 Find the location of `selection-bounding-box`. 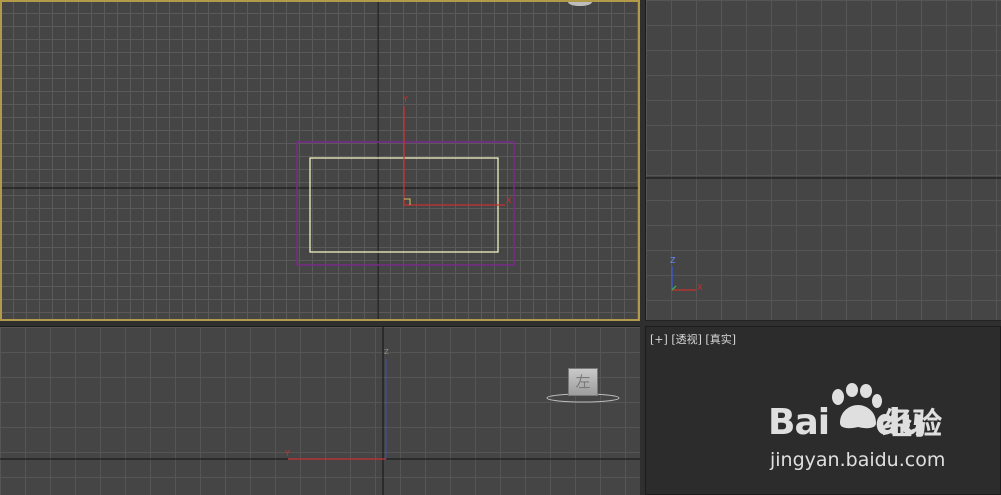

selection-bounding-box is located at coordinates (405, 203).